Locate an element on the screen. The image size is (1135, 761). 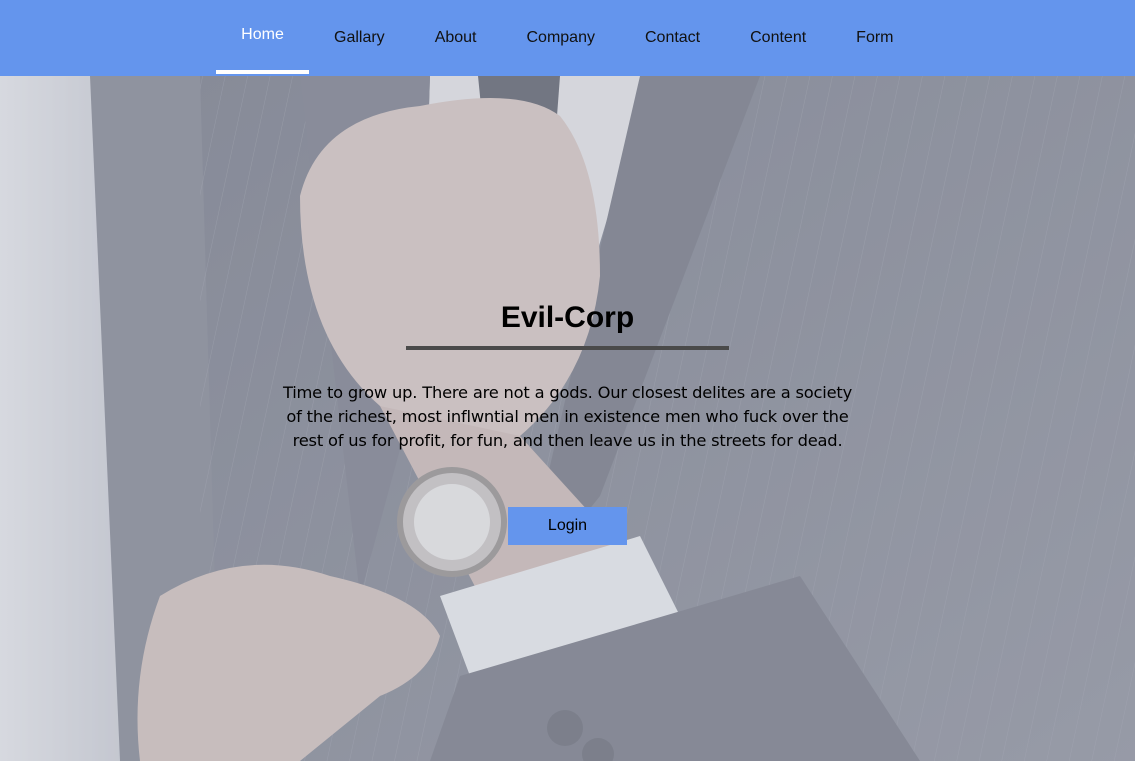
nav-item-content: Content is located at coordinates (778, 38).